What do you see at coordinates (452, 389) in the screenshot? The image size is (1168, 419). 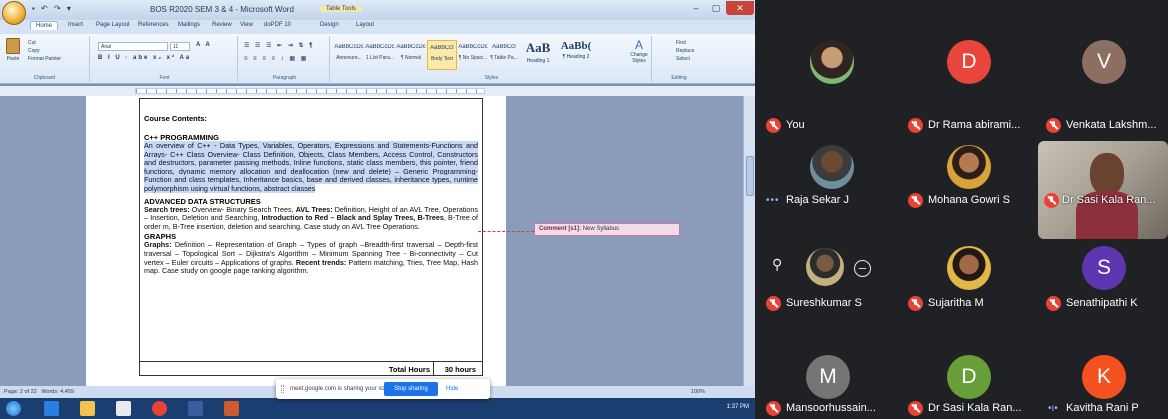 I see `hide-button: Hide` at bounding box center [452, 389].